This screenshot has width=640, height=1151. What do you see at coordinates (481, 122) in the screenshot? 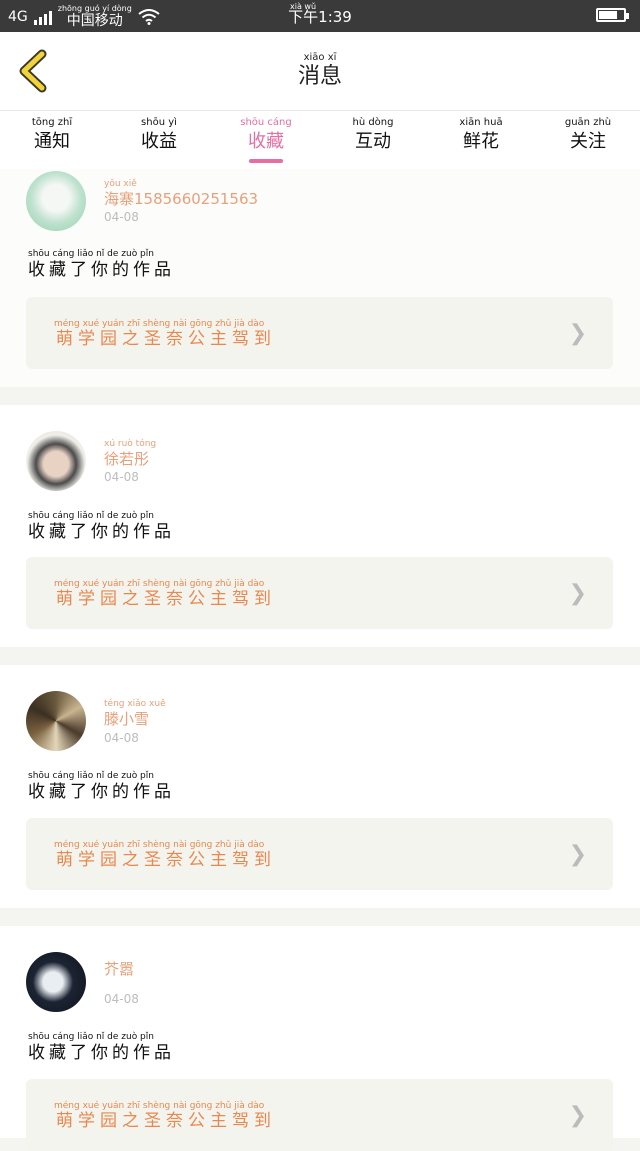
I see `tab-pinyin: xiān huā` at bounding box center [481, 122].